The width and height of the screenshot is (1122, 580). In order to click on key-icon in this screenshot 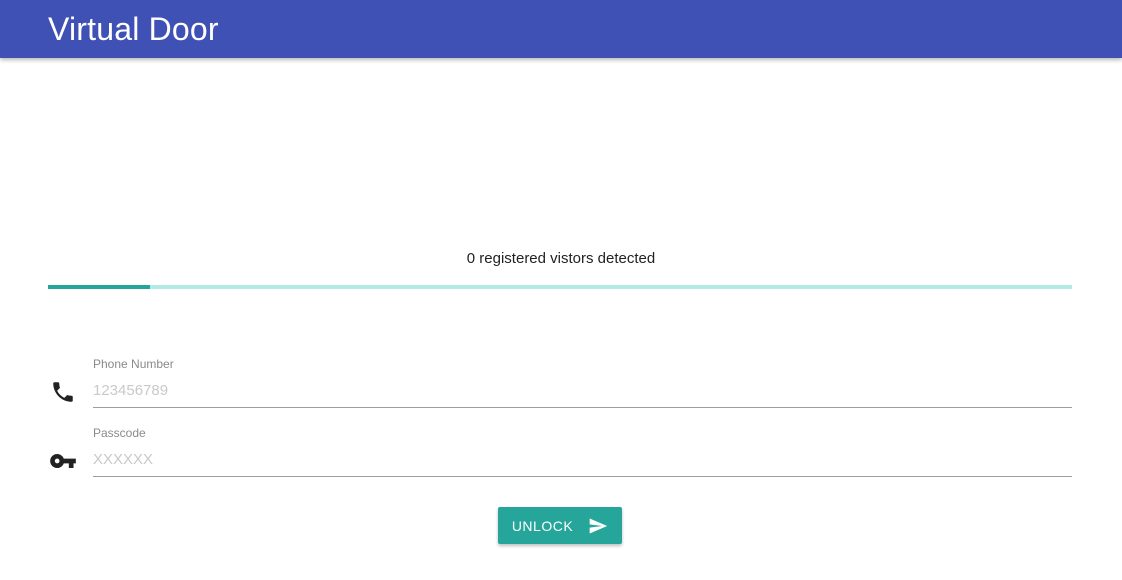, I will do `click(63, 461)`.